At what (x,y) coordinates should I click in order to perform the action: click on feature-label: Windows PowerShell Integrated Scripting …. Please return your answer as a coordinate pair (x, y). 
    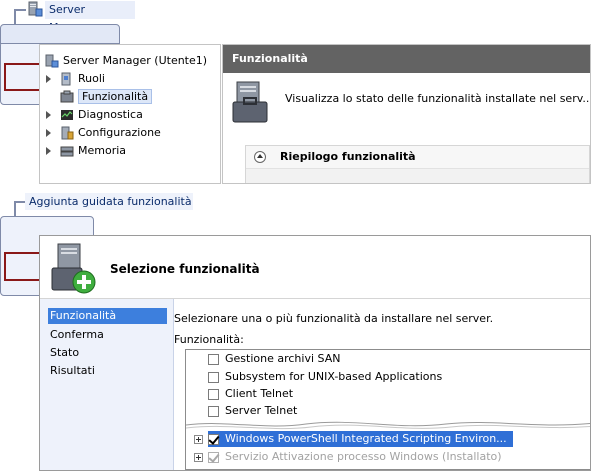
    Looking at the image, I should click on (366, 438).